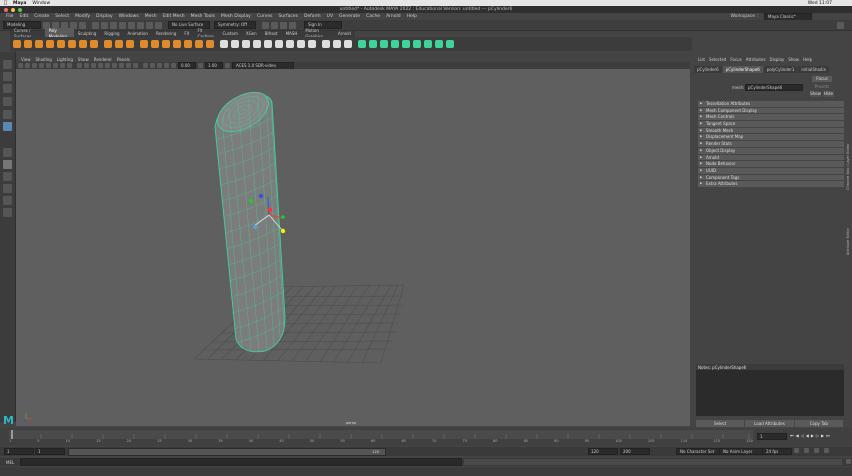 Image resolution: width=852 pixels, height=476 pixels. What do you see at coordinates (144, 44) in the screenshot?
I see `combine-icon` at bounding box center [144, 44].